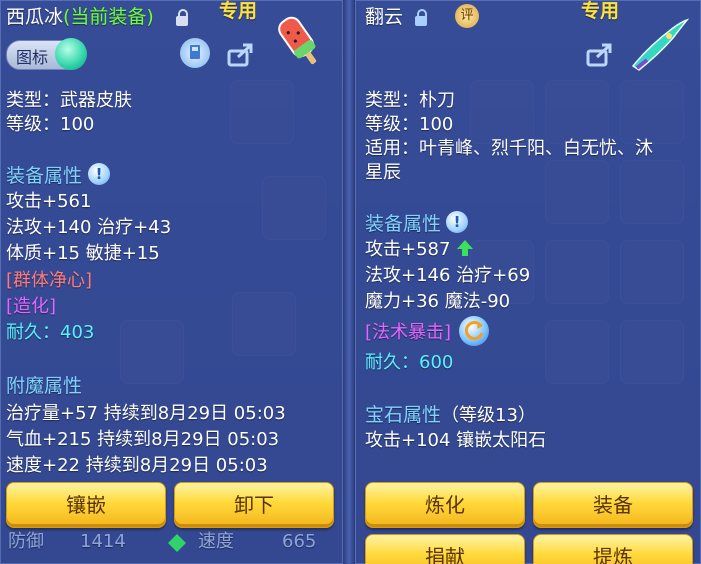 This screenshot has width=701, height=564. I want to click on defense-value: 1414, so click(103, 541).